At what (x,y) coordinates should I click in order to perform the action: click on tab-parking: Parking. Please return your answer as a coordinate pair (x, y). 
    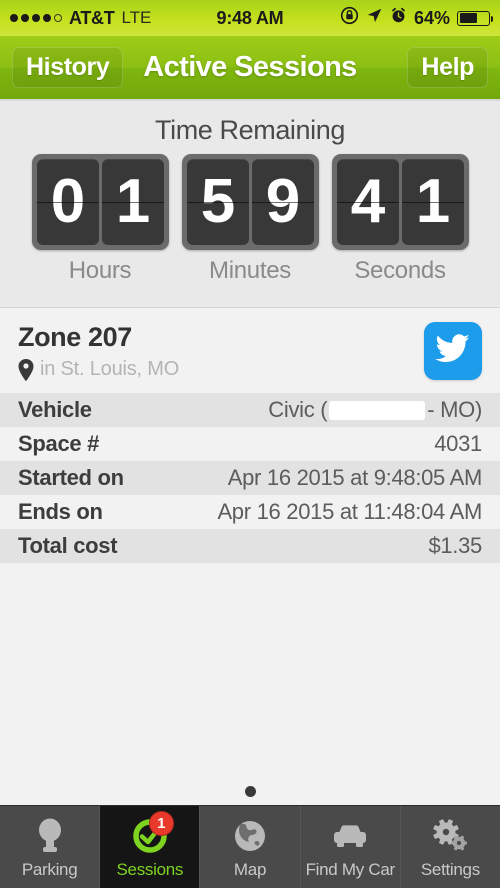
    Looking at the image, I should click on (50, 847).